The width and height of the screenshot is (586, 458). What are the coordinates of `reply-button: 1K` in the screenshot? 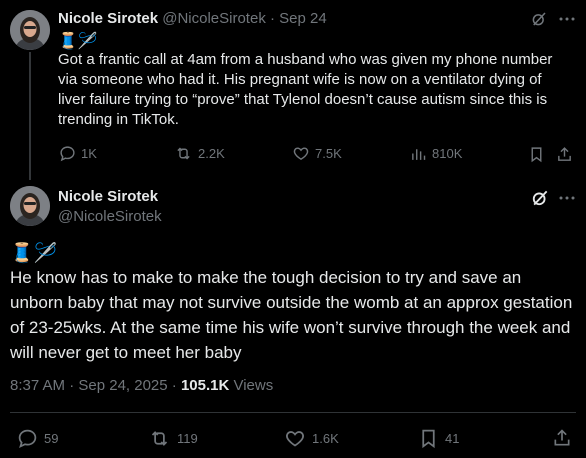 It's located at (78, 153).